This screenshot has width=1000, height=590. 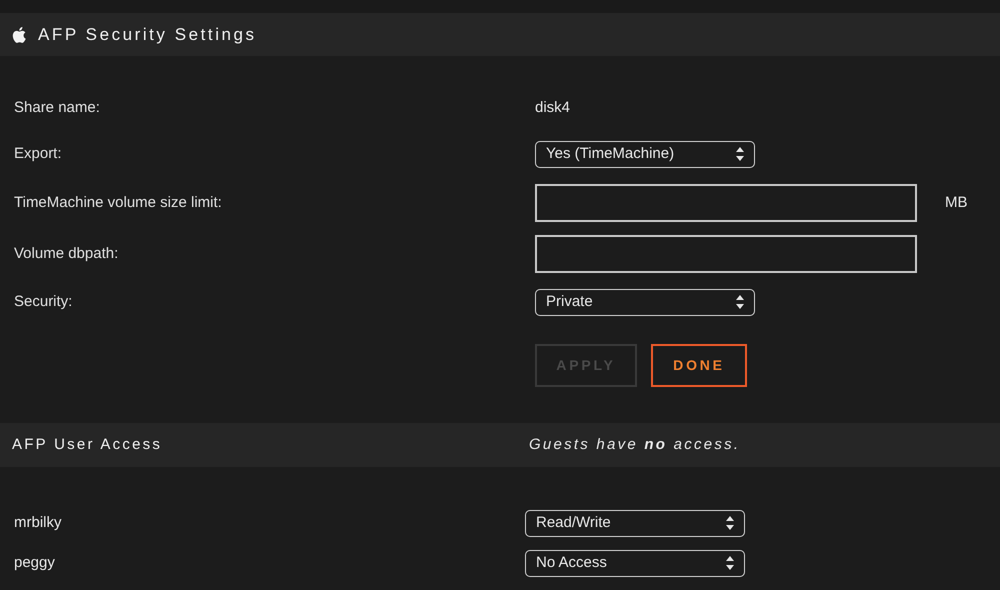 I want to click on select-dropdown: Yes (TimeMachine), so click(x=645, y=154).